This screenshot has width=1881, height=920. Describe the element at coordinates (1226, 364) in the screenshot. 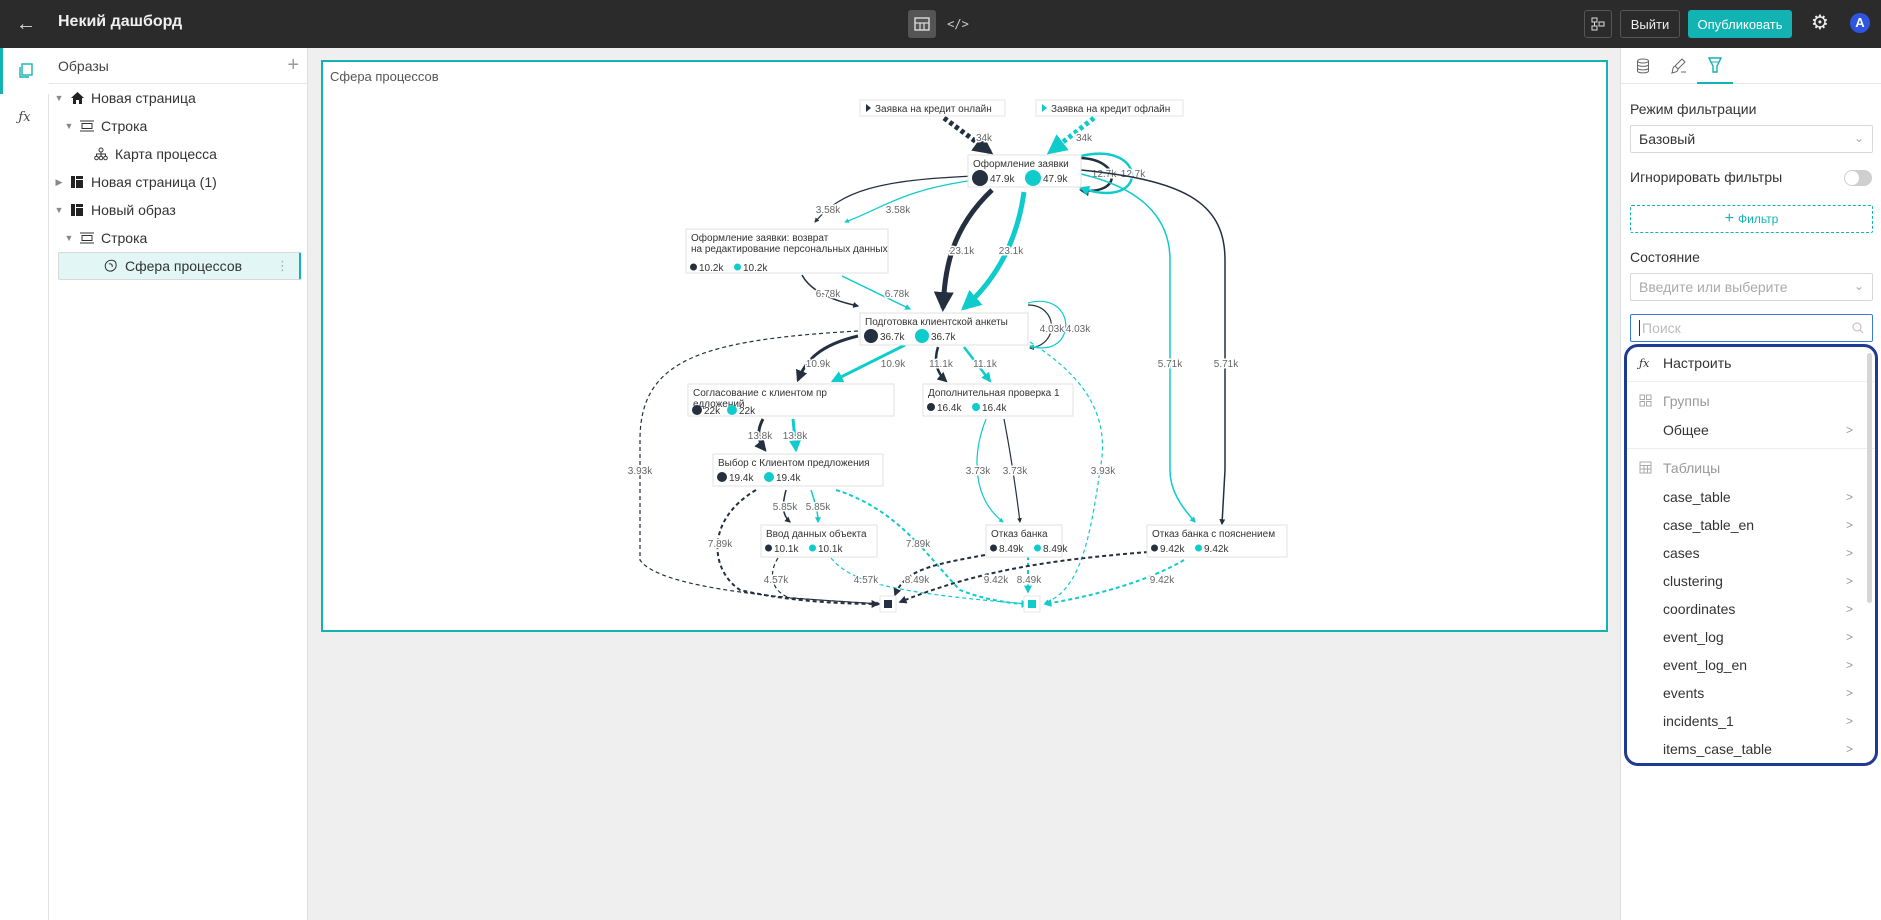

I see `edge-label: 5.71k` at that location.